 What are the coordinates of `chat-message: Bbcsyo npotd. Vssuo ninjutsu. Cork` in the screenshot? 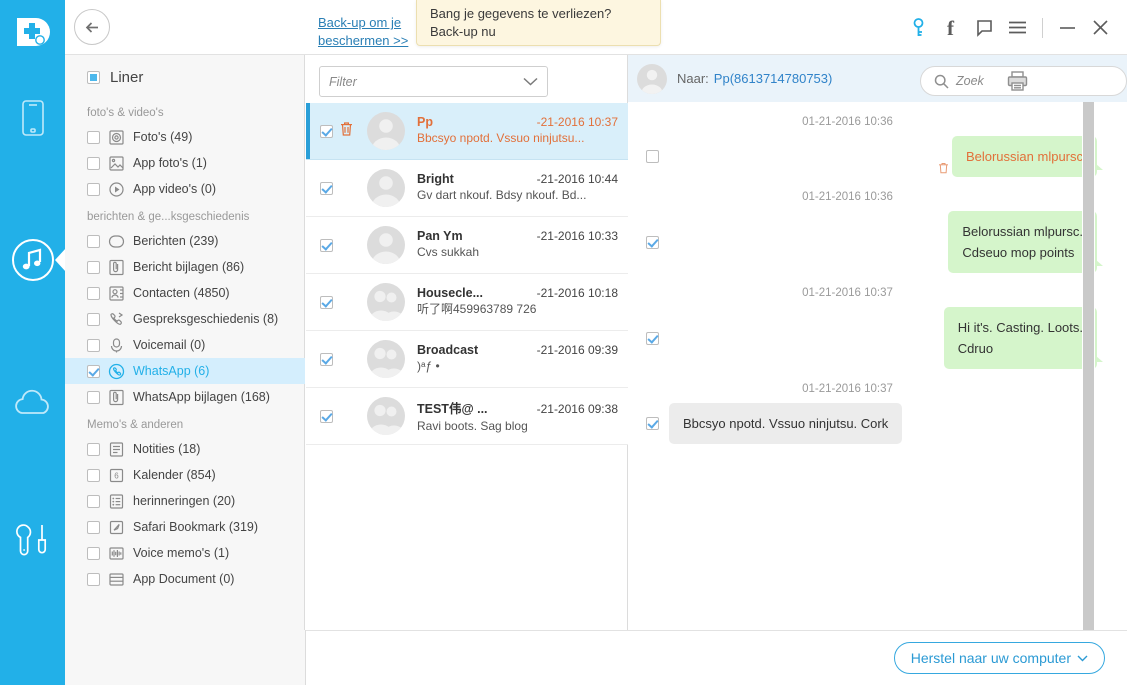 It's located at (877, 423).